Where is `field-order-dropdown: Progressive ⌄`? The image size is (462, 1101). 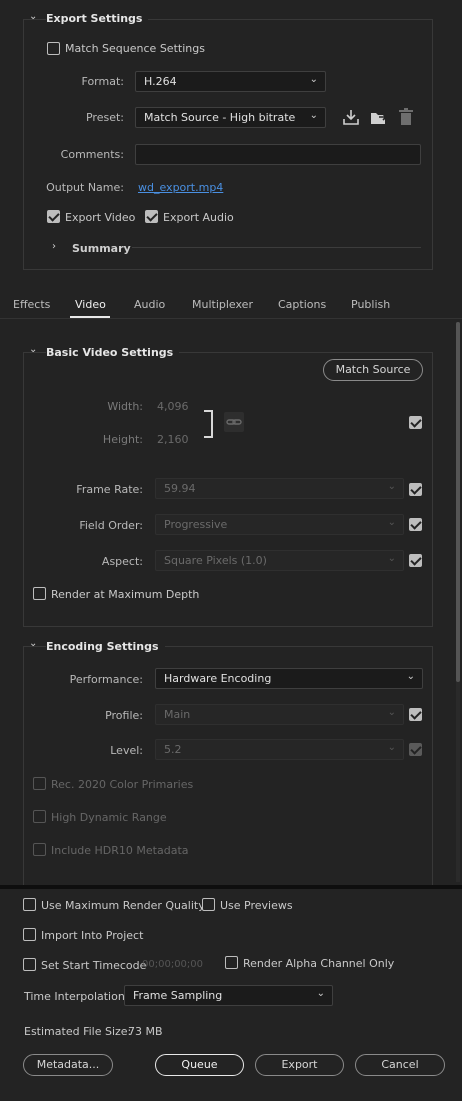 field-order-dropdown: Progressive ⌄ is located at coordinates (279, 524).